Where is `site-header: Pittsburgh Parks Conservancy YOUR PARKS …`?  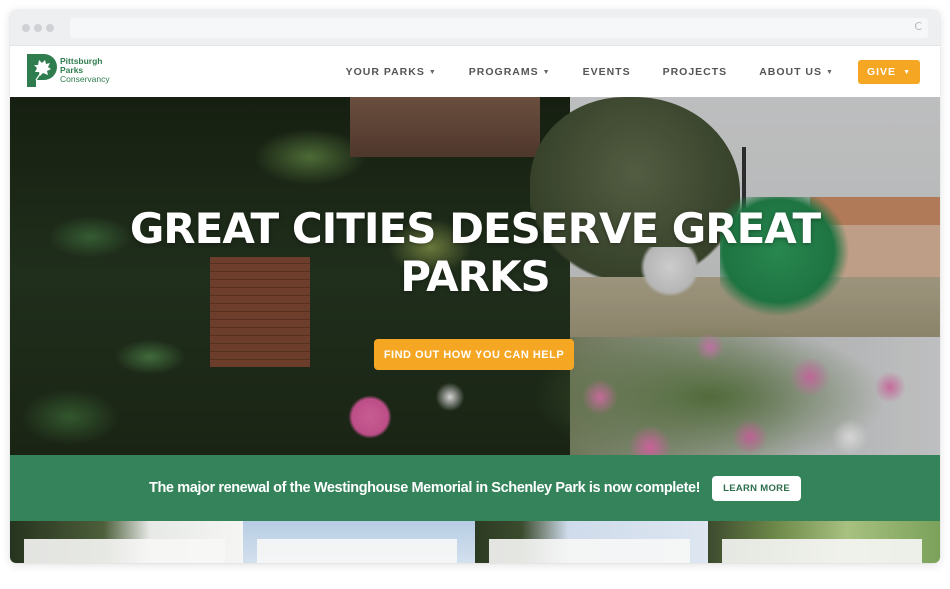
site-header: Pittsburgh Parks Conservancy YOUR PARKS … is located at coordinates (475, 71).